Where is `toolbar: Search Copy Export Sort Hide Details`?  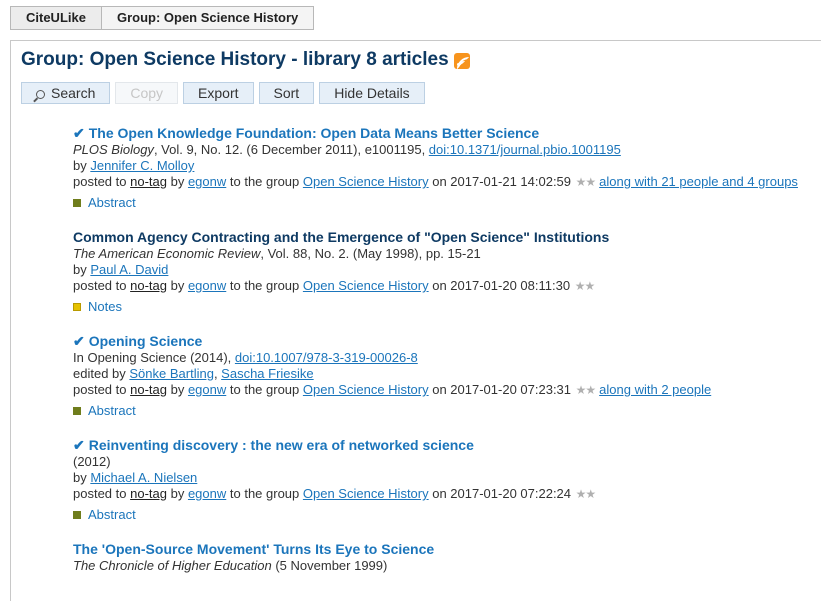 toolbar: Search Copy Export Sort Hide Details is located at coordinates (223, 93).